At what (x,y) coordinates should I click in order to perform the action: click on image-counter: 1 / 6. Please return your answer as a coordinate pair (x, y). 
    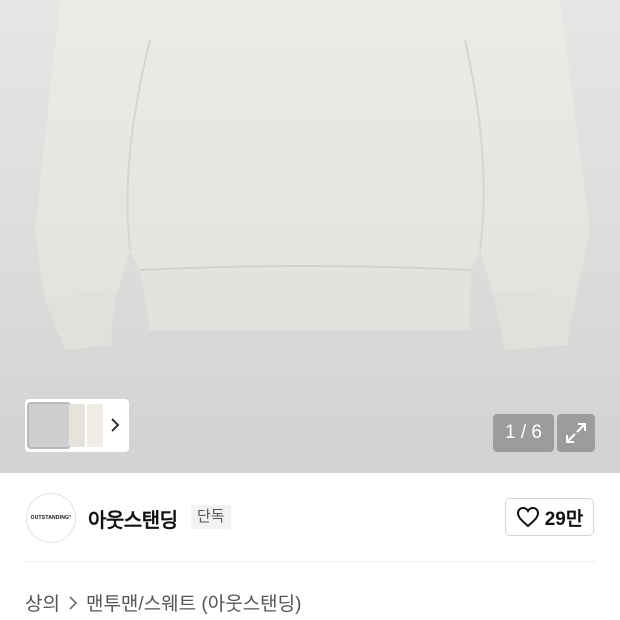
    Looking at the image, I should click on (523, 433).